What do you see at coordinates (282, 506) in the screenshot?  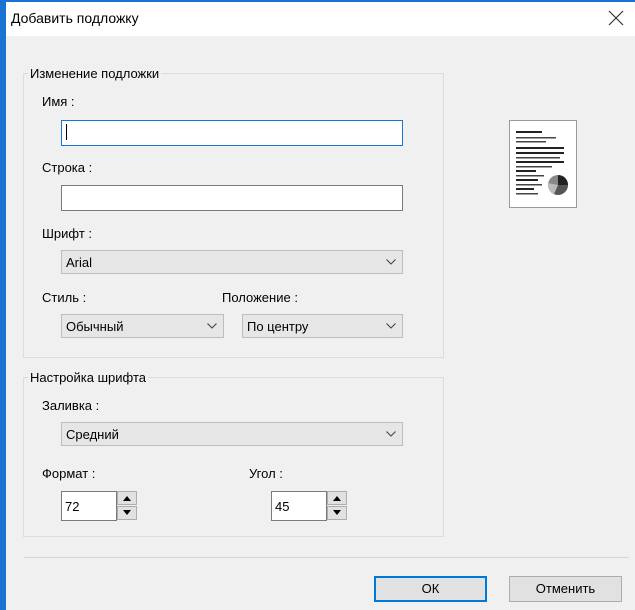 I see `angle-value: 45` at bounding box center [282, 506].